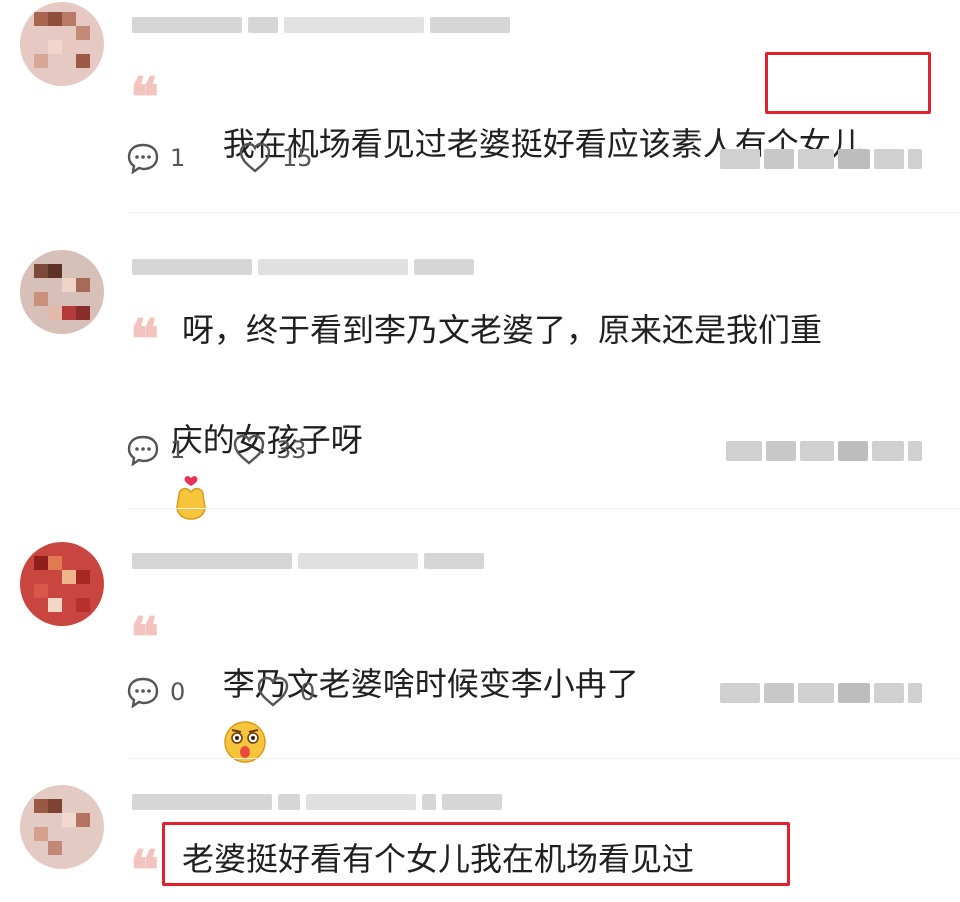  Describe the element at coordinates (190, 498) in the screenshot. I see `finger-heart-emoji` at that location.